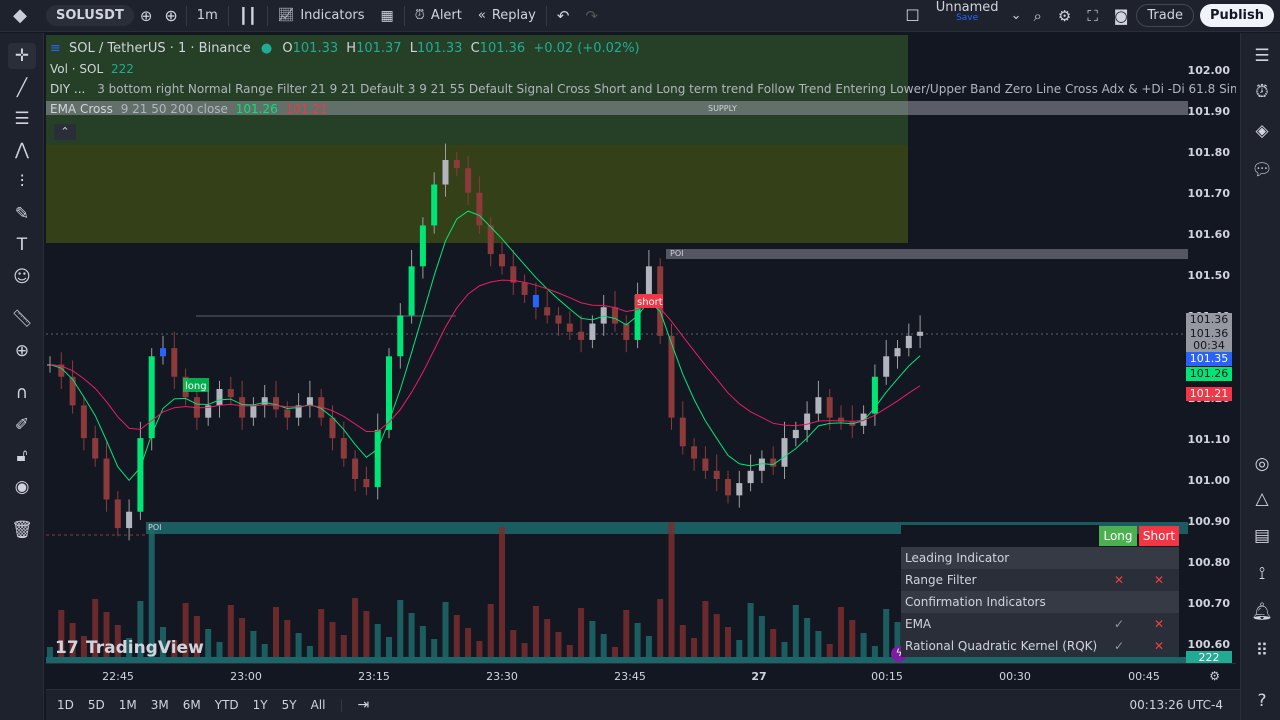 The height and width of the screenshot is (720, 1280). What do you see at coordinates (1209, 359) in the screenshot?
I see `blue-price-tag: 101.35` at bounding box center [1209, 359].